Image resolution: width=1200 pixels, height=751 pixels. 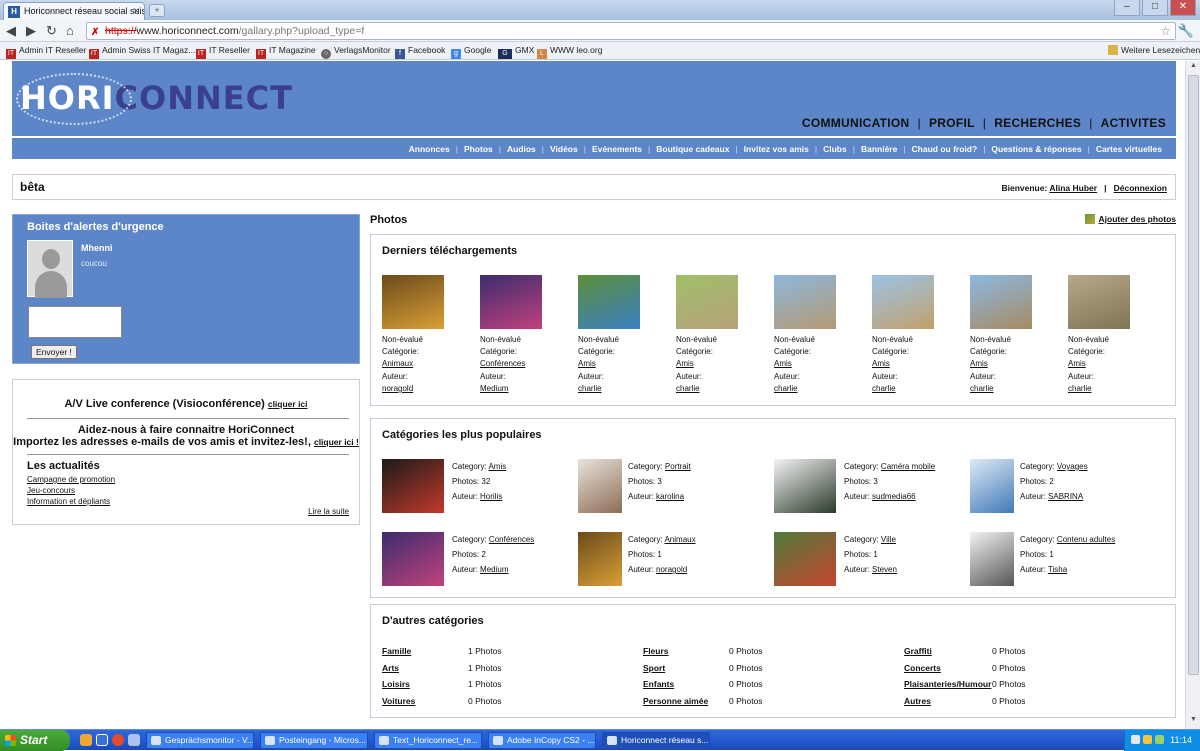 I want to click on subnav-annonces: Annonces, so click(x=429, y=149).